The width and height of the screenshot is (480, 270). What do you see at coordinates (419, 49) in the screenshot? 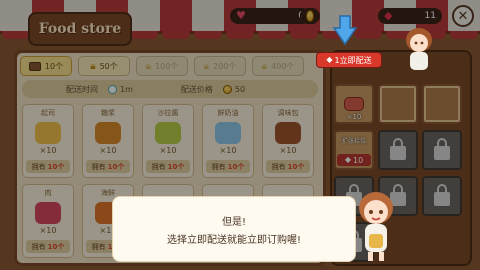
I see `shopkeeper-avatar` at bounding box center [419, 49].